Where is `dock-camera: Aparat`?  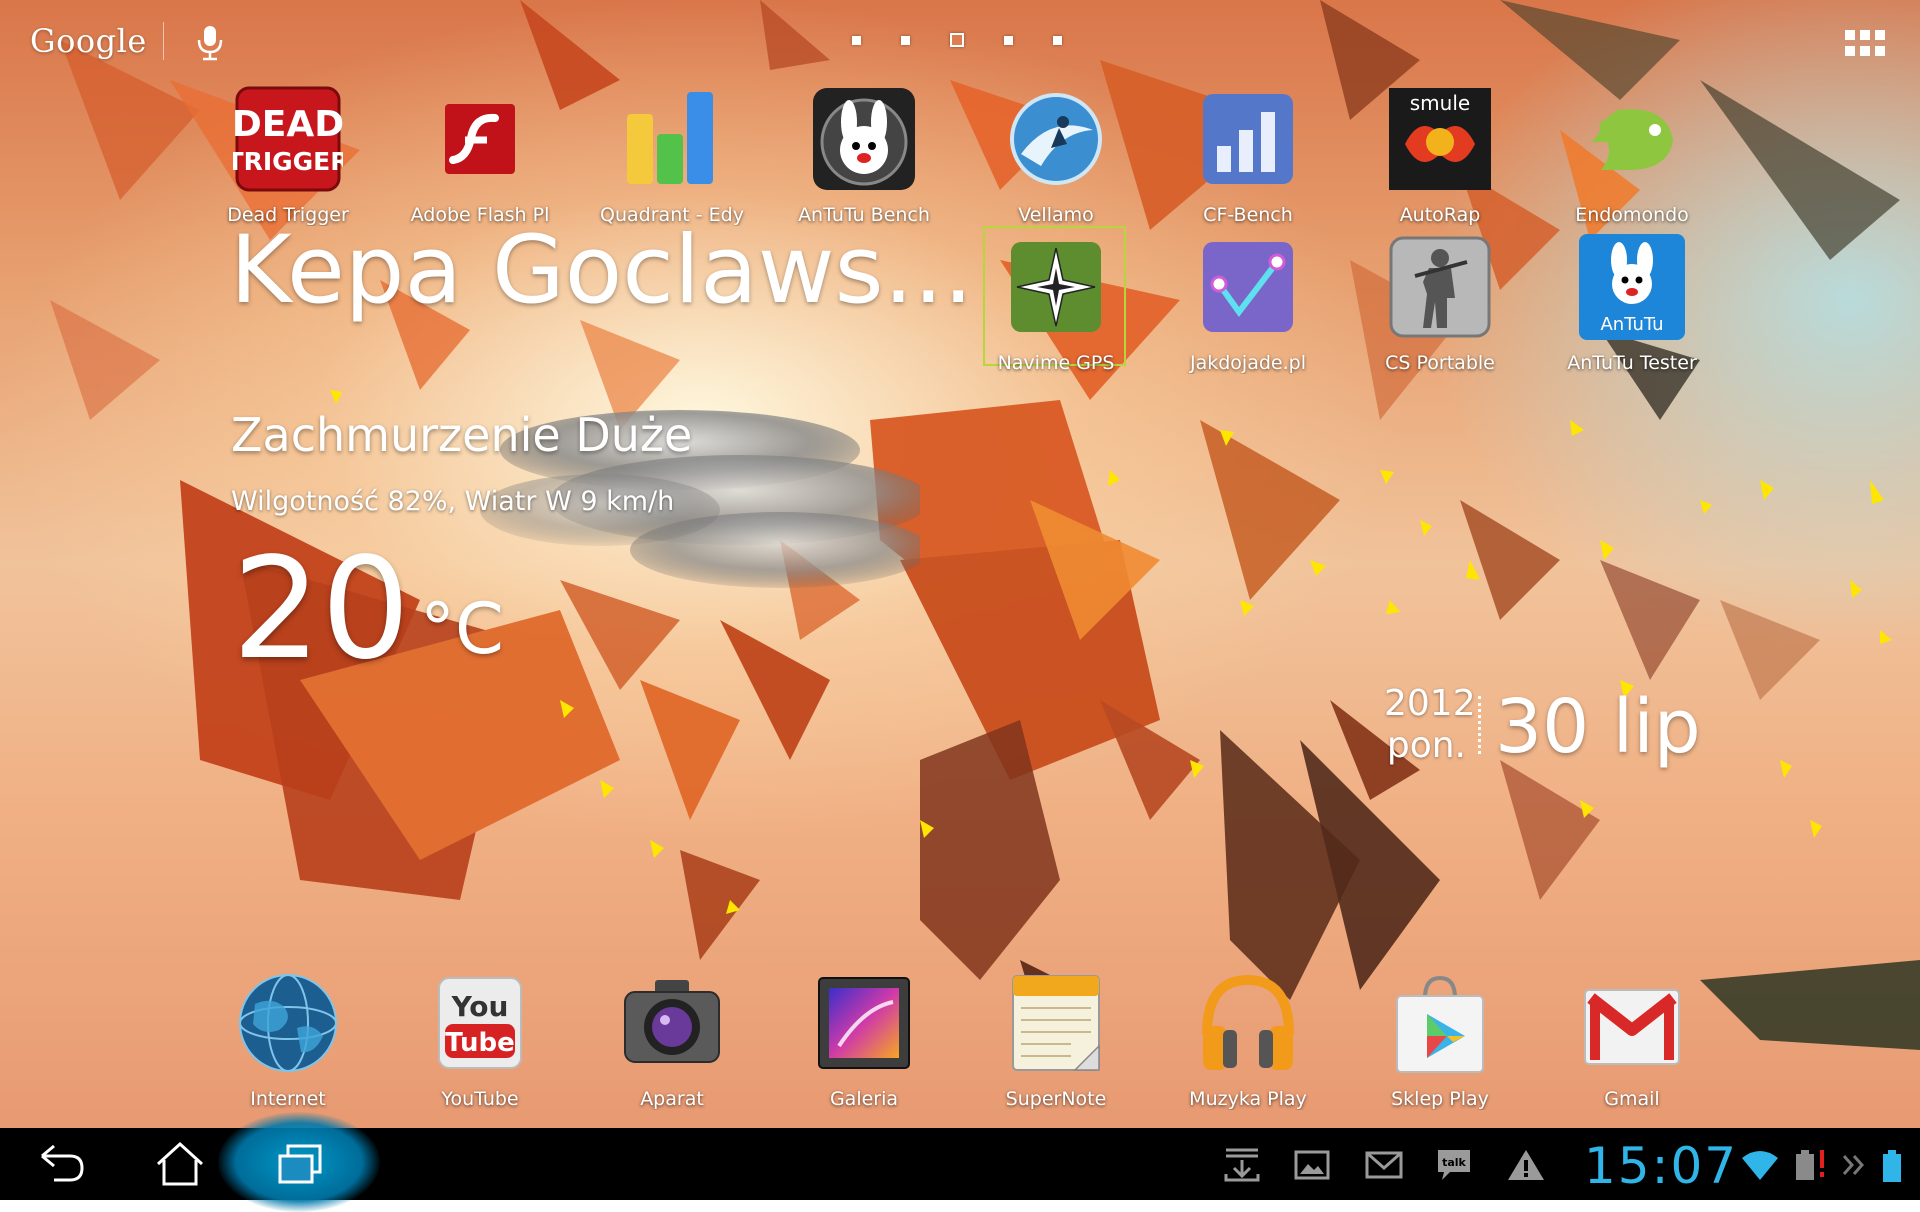 dock-camera: Aparat is located at coordinates (672, 1039).